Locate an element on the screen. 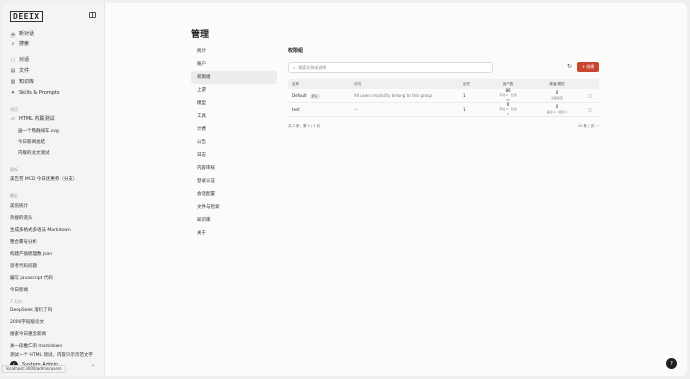  user-count-detail: 手动 0 · 隐含 86 is located at coordinates (508, 97).